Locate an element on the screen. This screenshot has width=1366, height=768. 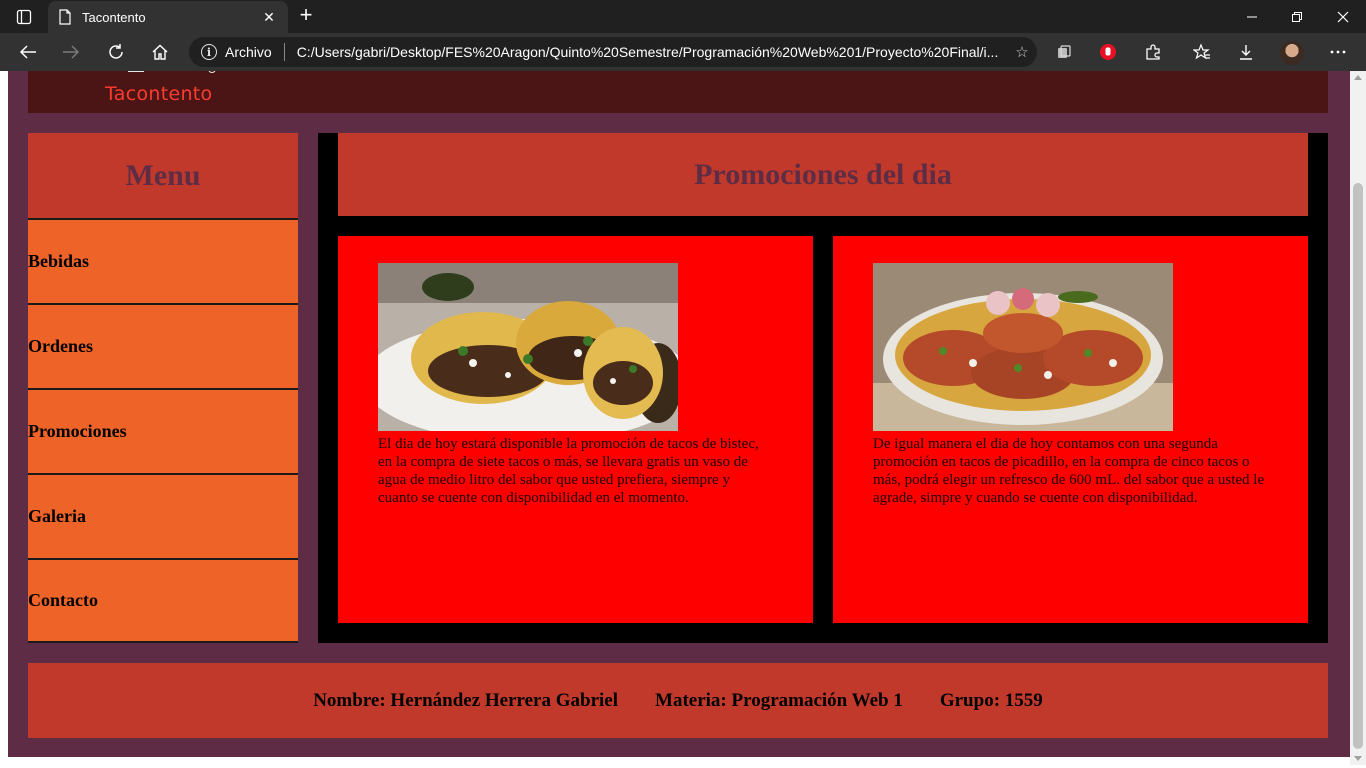
add-favorite-icon: ☆ is located at coordinates (1022, 52).